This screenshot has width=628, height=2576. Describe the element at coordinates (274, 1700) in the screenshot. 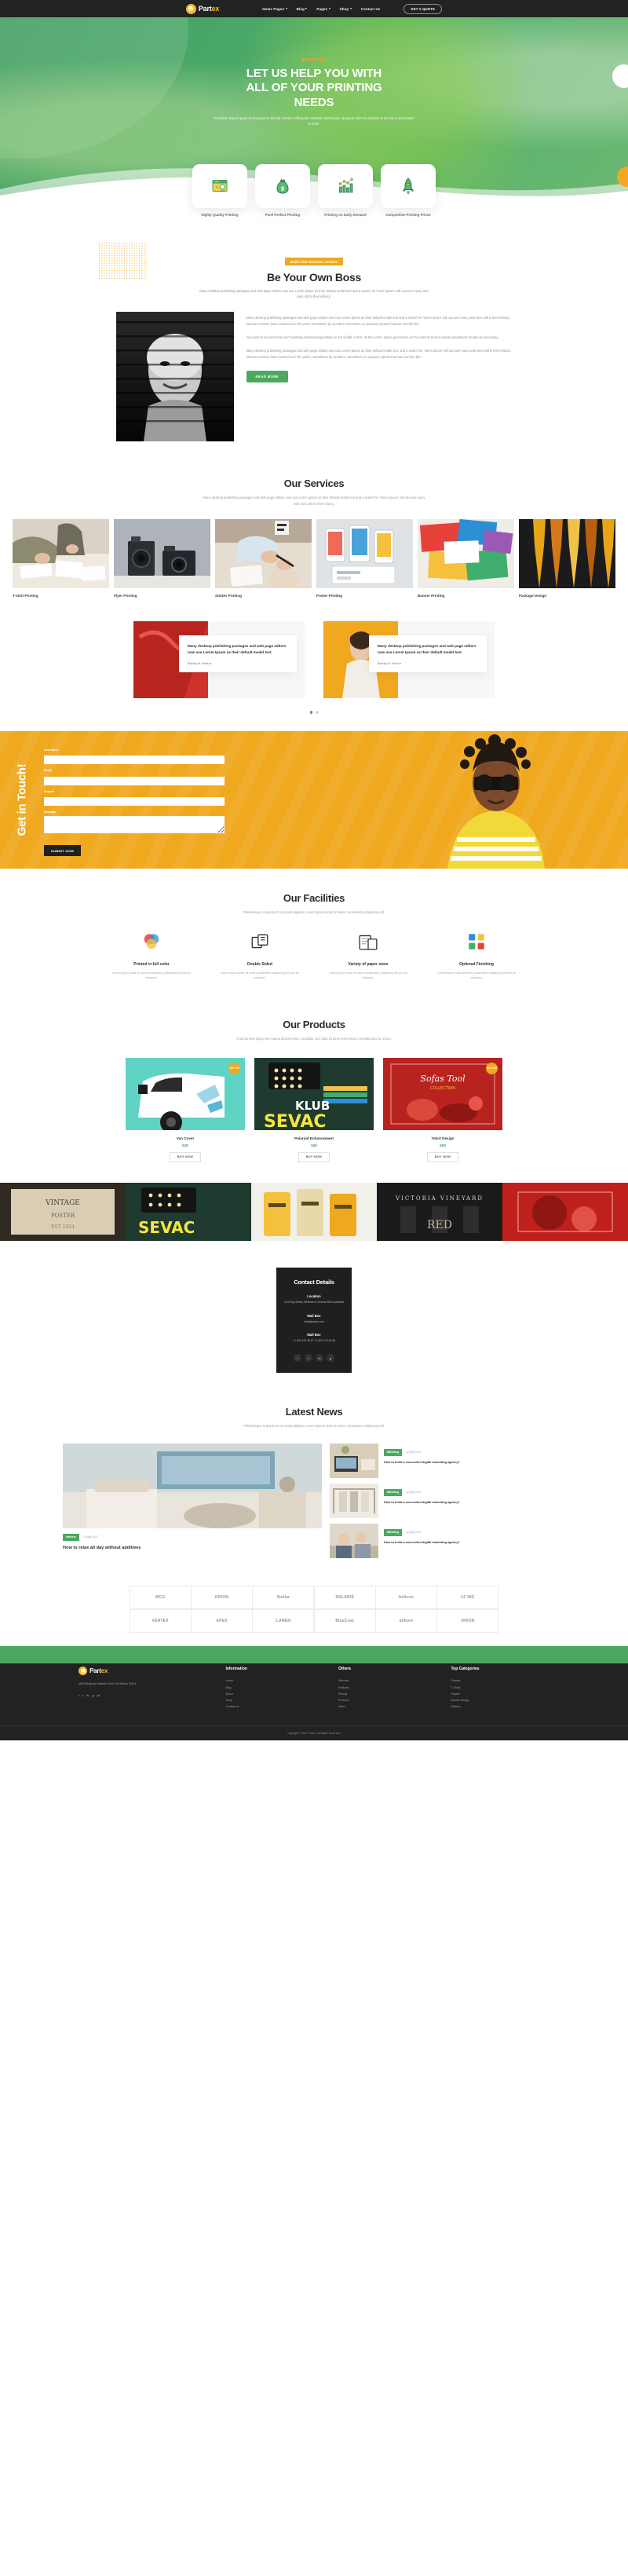

I see `footer-link: Shop` at that location.